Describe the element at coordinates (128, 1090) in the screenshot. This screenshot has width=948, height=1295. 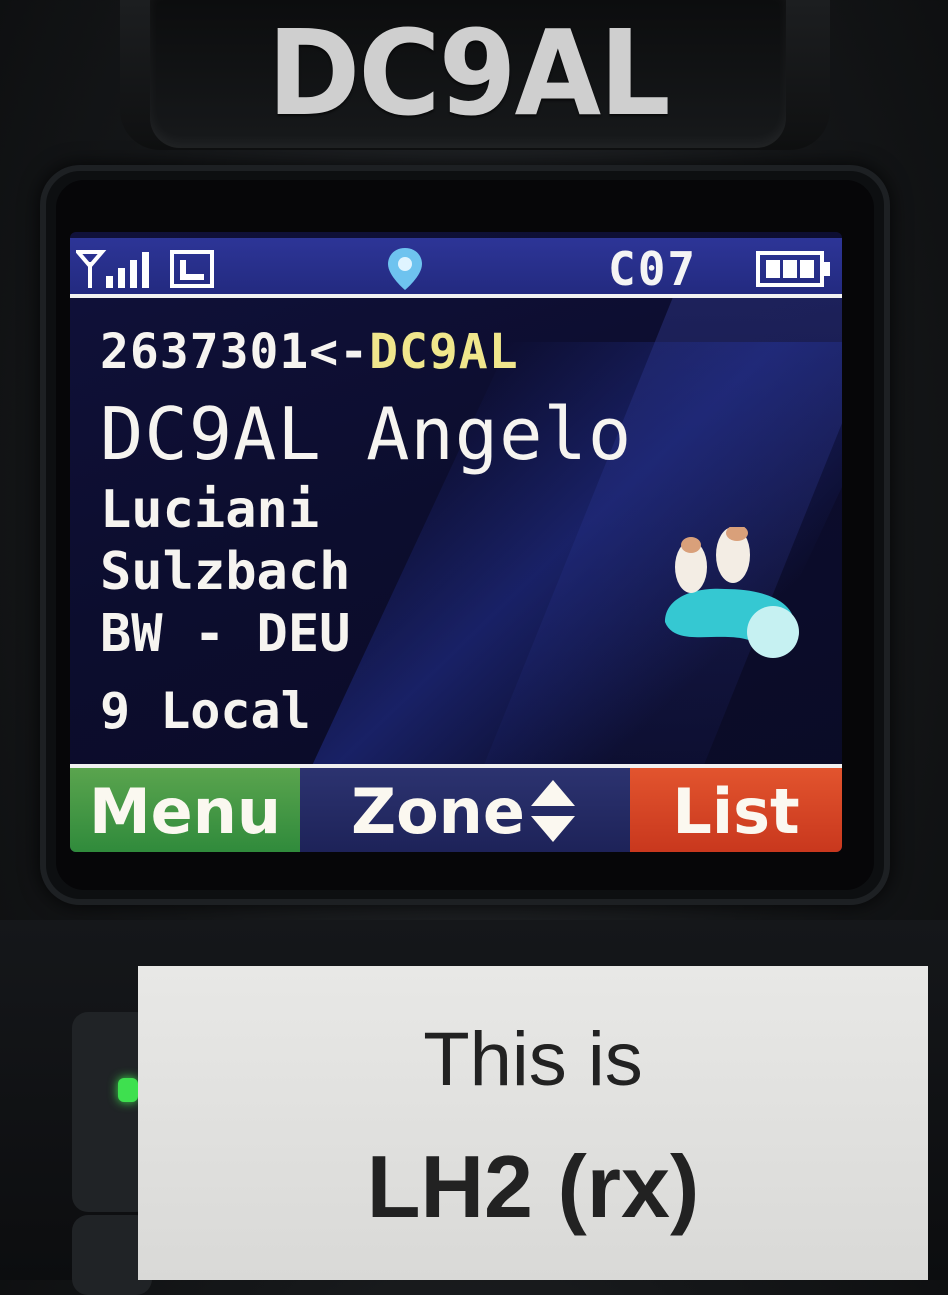
I see `led-indicator-icon` at that location.